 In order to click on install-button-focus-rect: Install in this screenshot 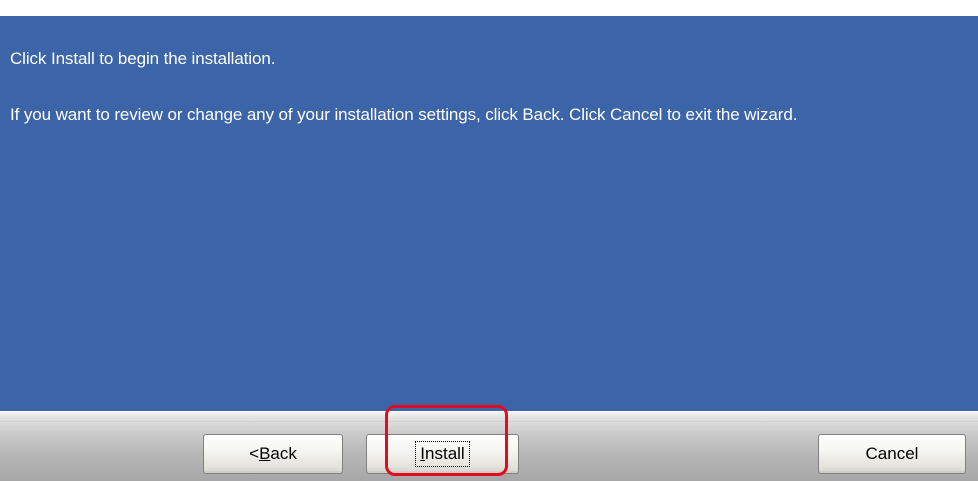, I will do `click(442, 454)`.